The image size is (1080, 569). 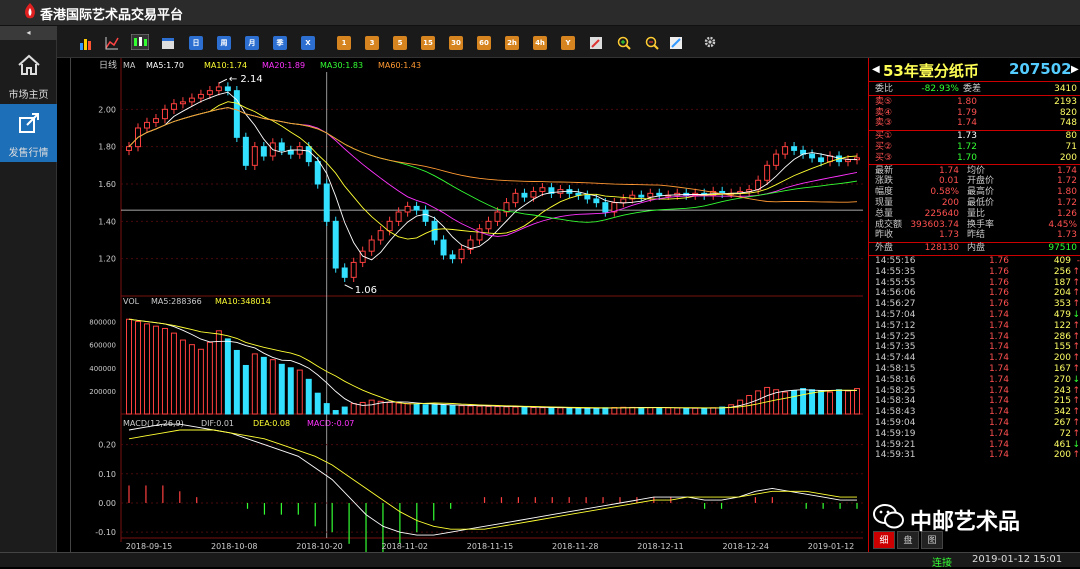 What do you see at coordinates (1062, 347) in the screenshot?
I see `trade-volume: 155` at bounding box center [1062, 347].